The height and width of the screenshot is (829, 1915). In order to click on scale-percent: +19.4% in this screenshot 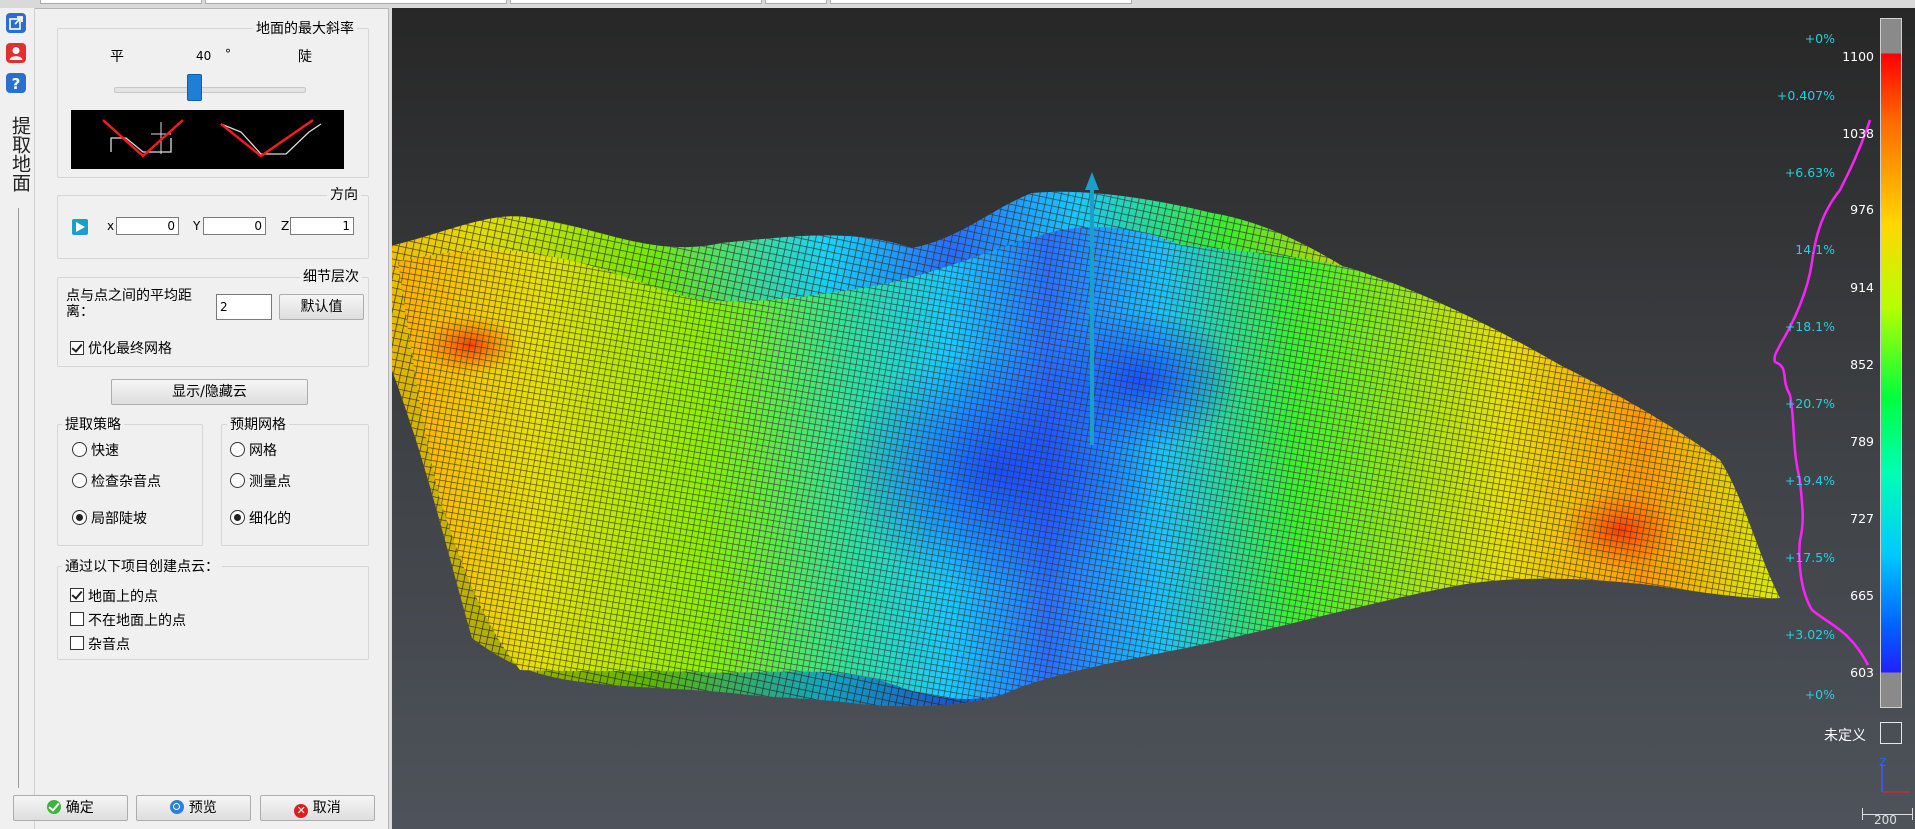, I will do `click(1809, 480)`.